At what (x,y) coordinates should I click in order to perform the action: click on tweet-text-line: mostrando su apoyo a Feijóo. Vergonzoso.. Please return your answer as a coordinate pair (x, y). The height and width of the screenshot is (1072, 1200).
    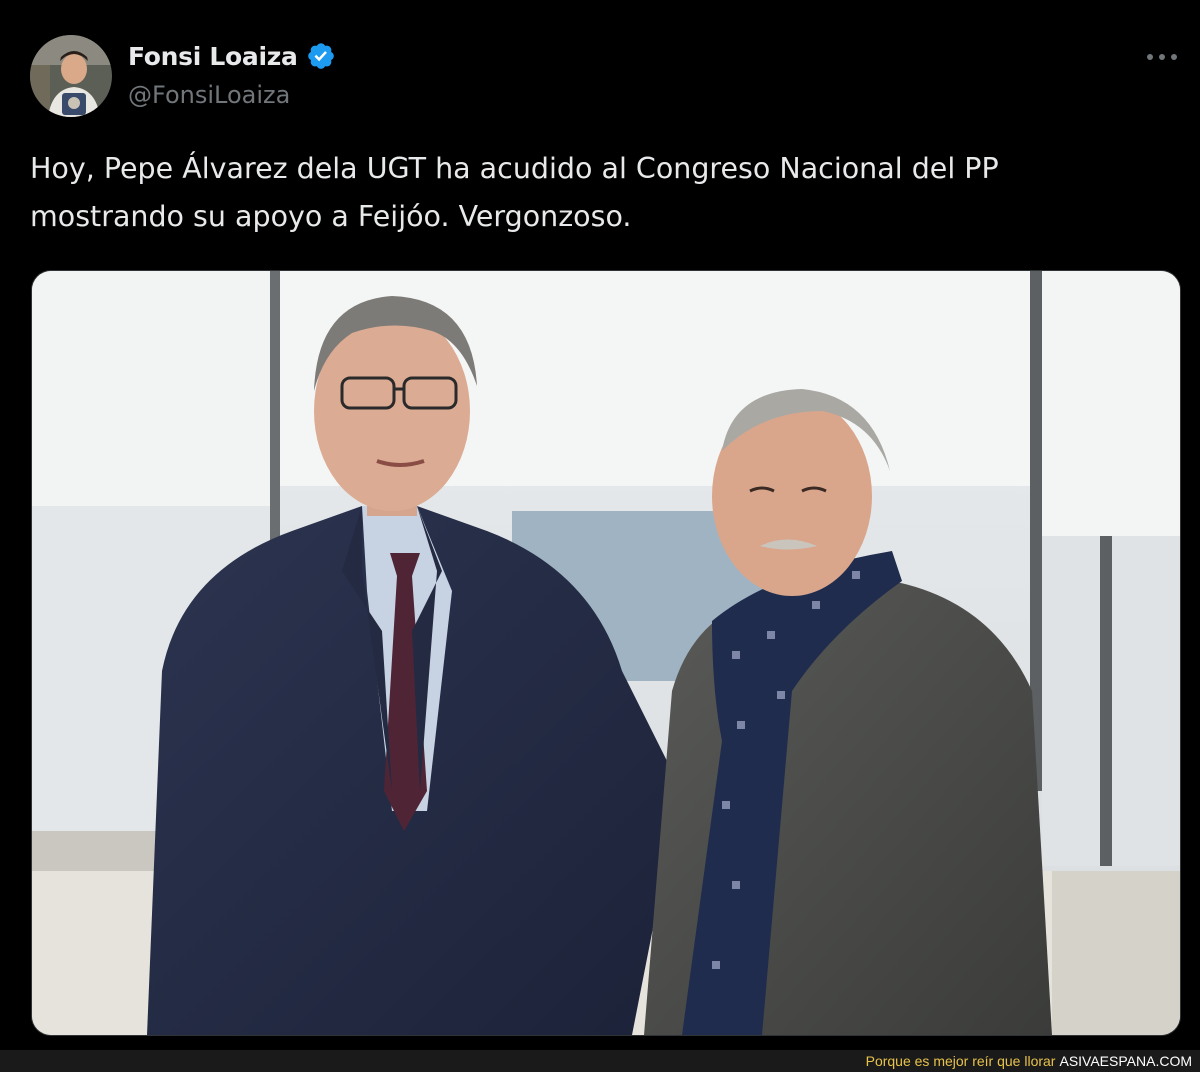
    Looking at the image, I should click on (331, 216).